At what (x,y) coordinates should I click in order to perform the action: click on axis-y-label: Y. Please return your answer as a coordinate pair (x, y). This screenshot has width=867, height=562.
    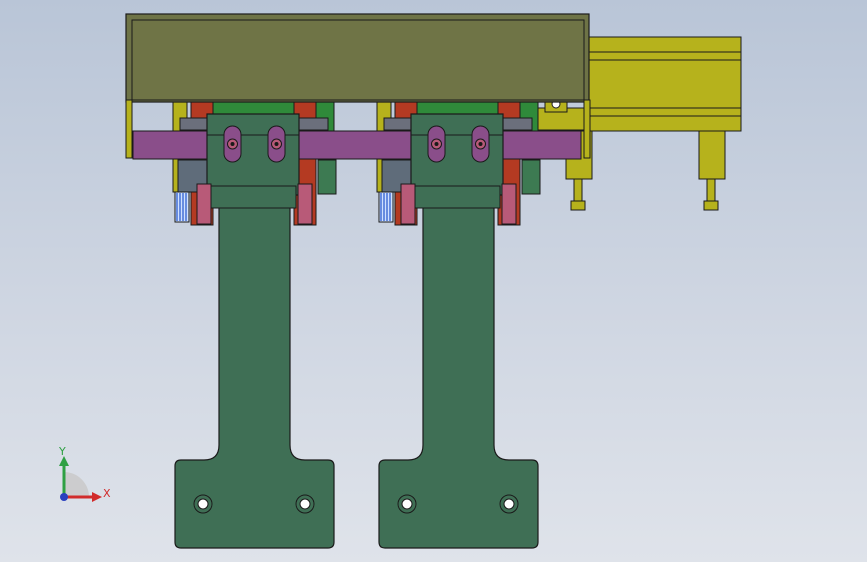
    Looking at the image, I should click on (62, 451).